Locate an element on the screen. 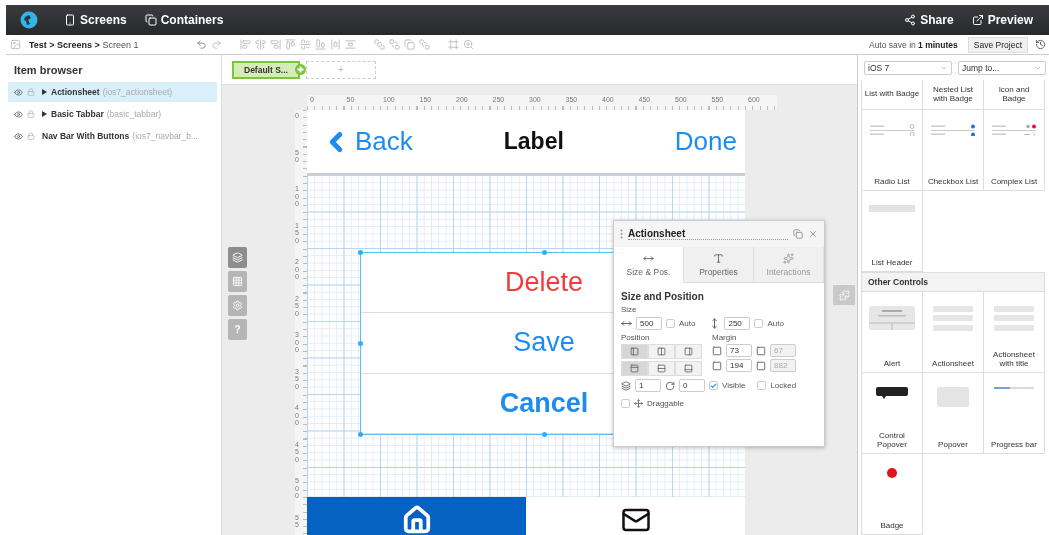 The height and width of the screenshot is (535, 1049). nav-button: Containers is located at coordinates (184, 20).